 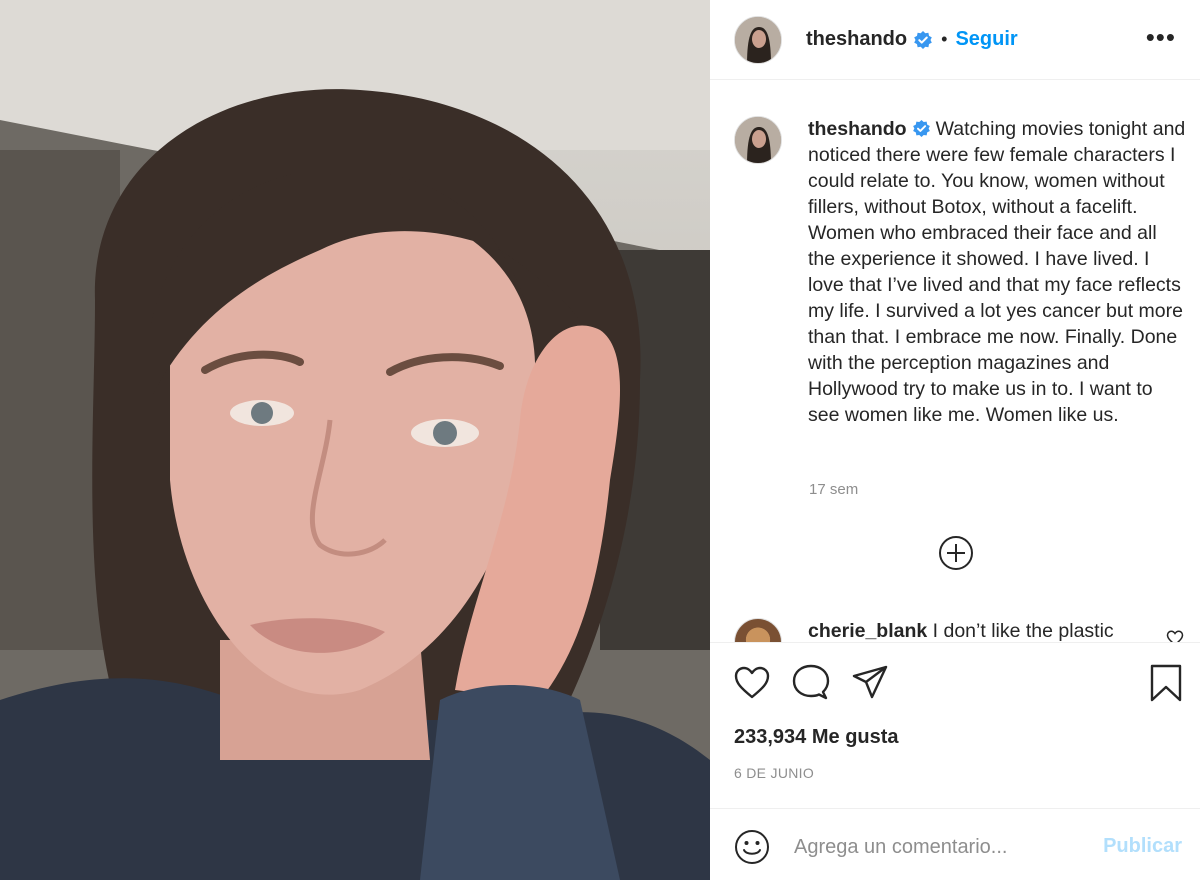 What do you see at coordinates (867, 631) in the screenshot?
I see `commenter-username: cherie_blank` at bounding box center [867, 631].